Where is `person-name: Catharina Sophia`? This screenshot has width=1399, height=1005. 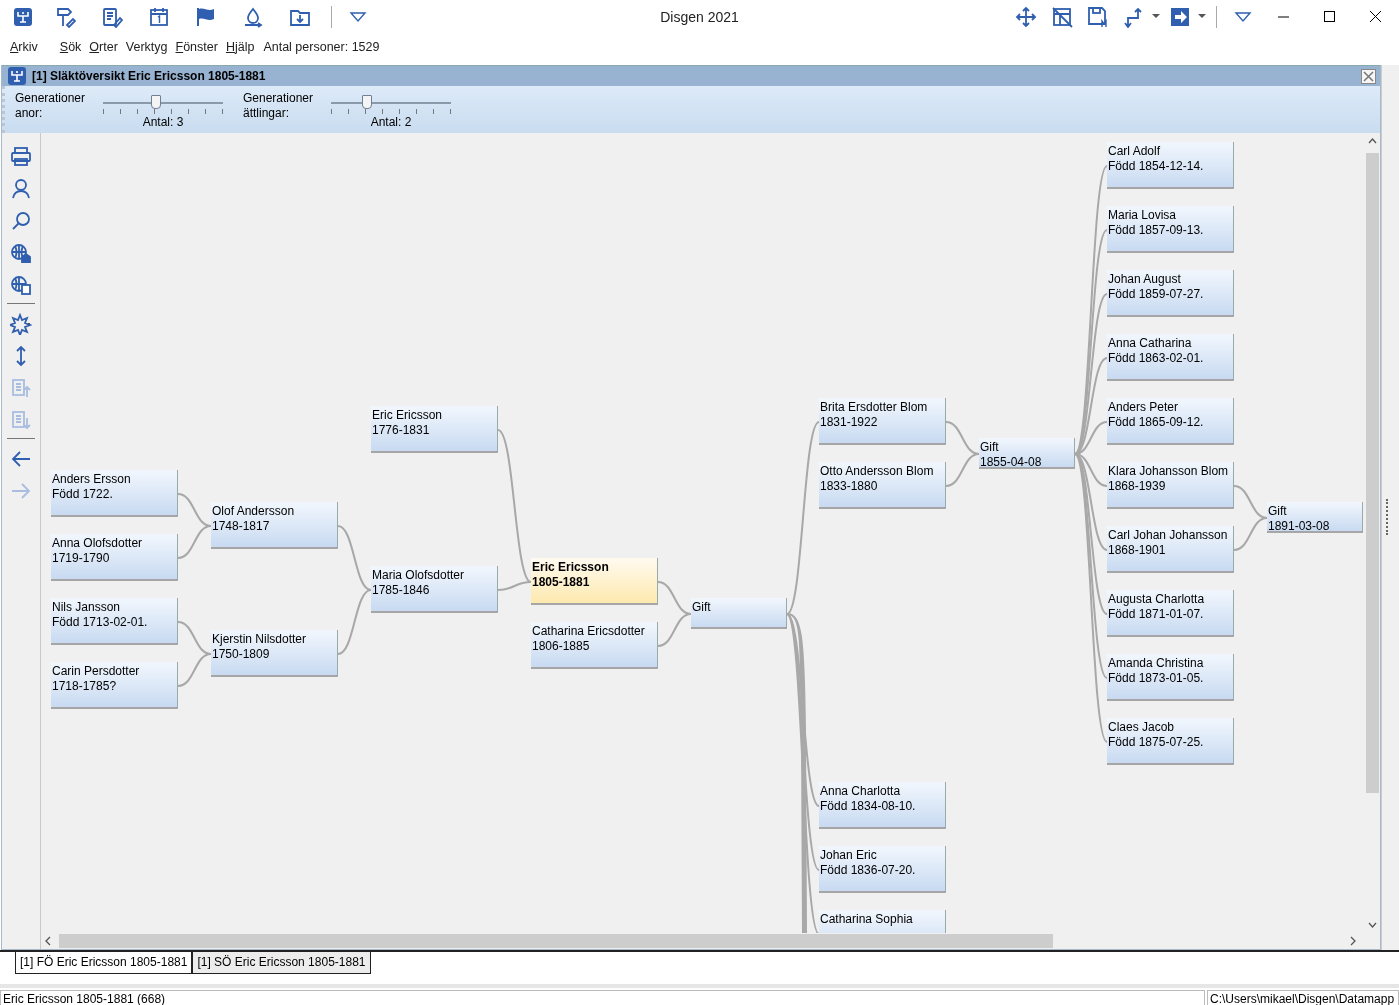 person-name: Catharina Sophia is located at coordinates (867, 919).